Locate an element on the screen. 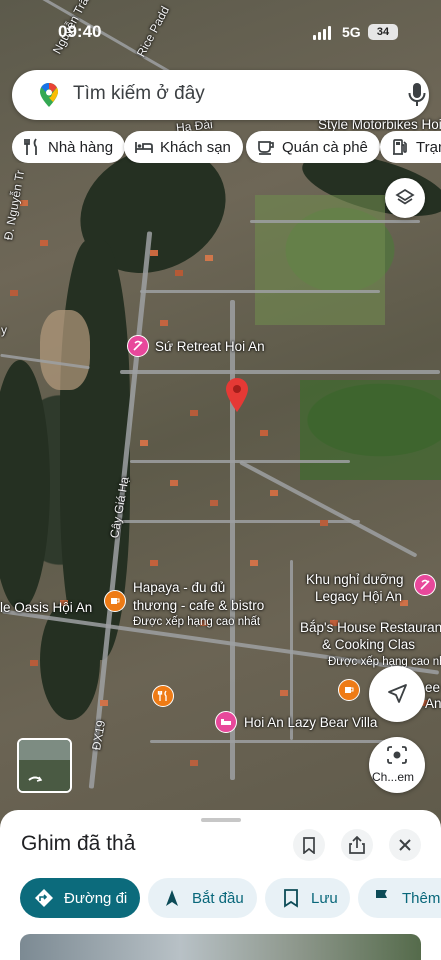  chip-restaurants: Nhà hàng is located at coordinates (69, 147).